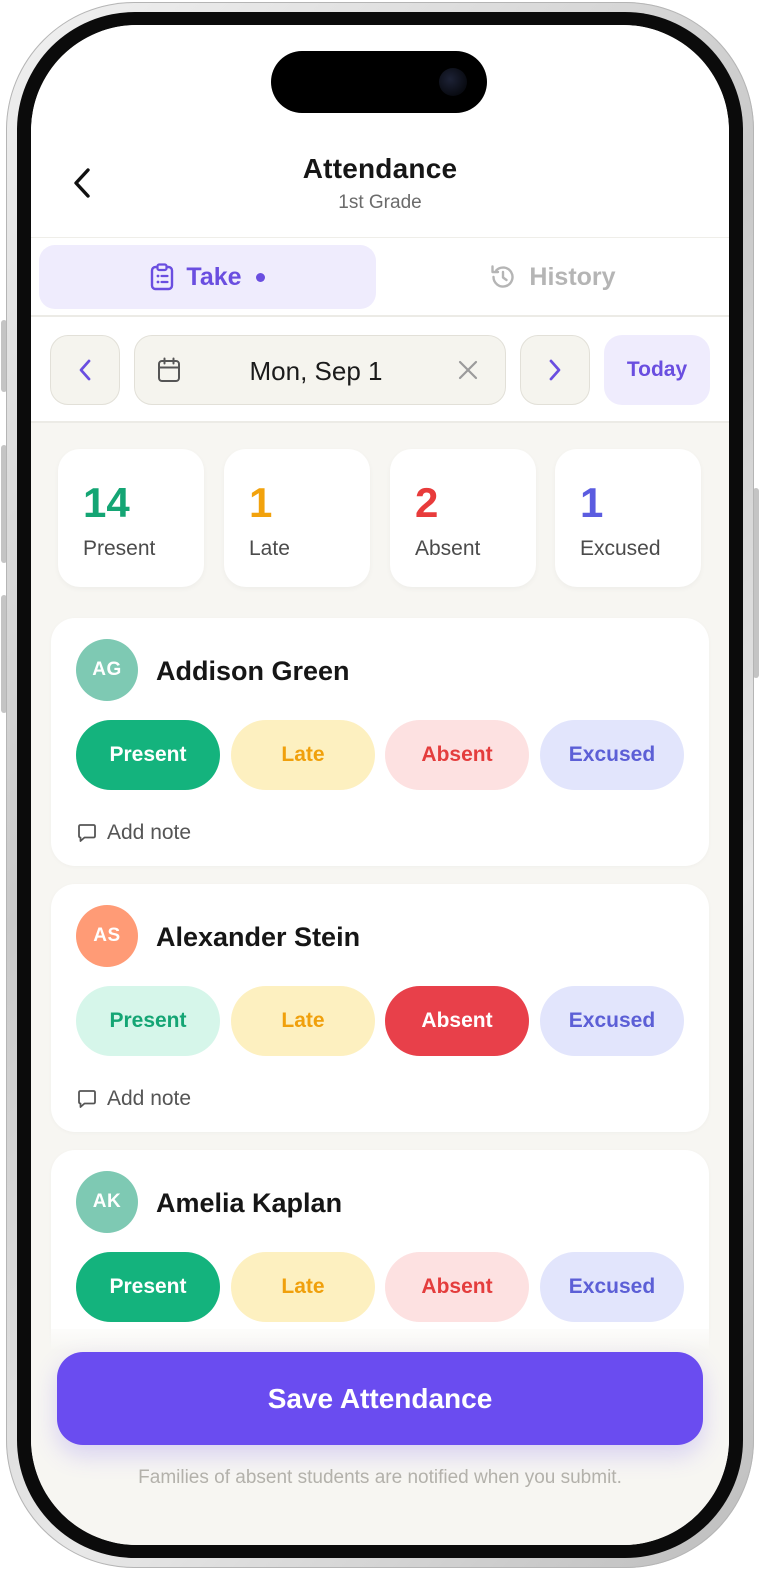 This screenshot has height=1570, width=760. What do you see at coordinates (380, 202) in the screenshot?
I see `page-subtitle: 1st Grade` at bounding box center [380, 202].